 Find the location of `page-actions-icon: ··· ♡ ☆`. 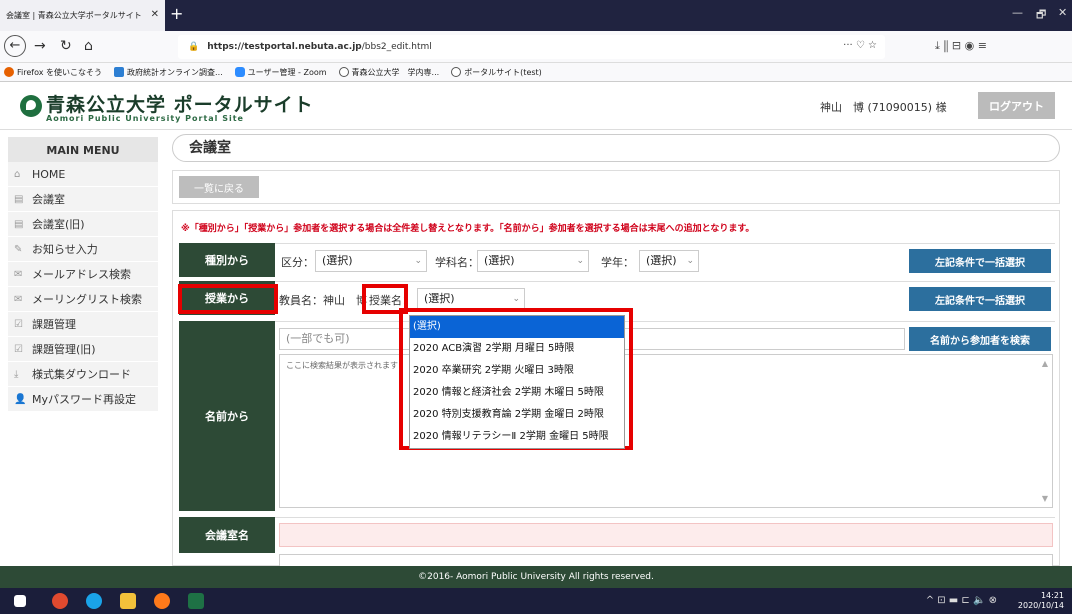

page-actions-icon: ··· ♡ ☆ is located at coordinates (860, 45).